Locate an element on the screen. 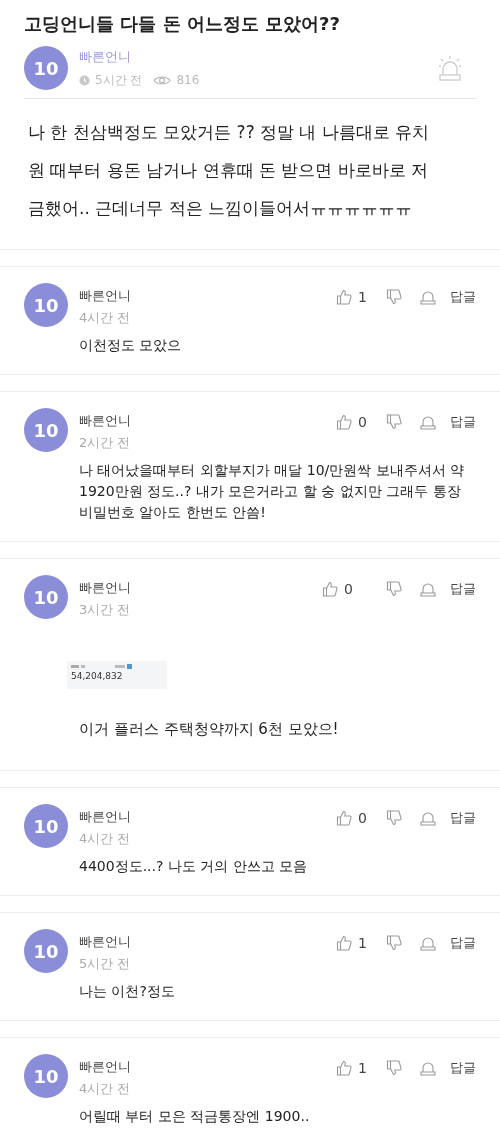 The width and height of the screenshot is (500, 1134). post-body: 나 한 천삼백정도 모았거든 ?? 정말 내 나름대로 유치원 때부터 용돈 남거나 연휴때 돈 받으면 바로바로 저금했어.. 근데너무 적은 느낌이들어서ㅠㅠㅠㅠㅠㅠ is located at coordinates (229, 170).